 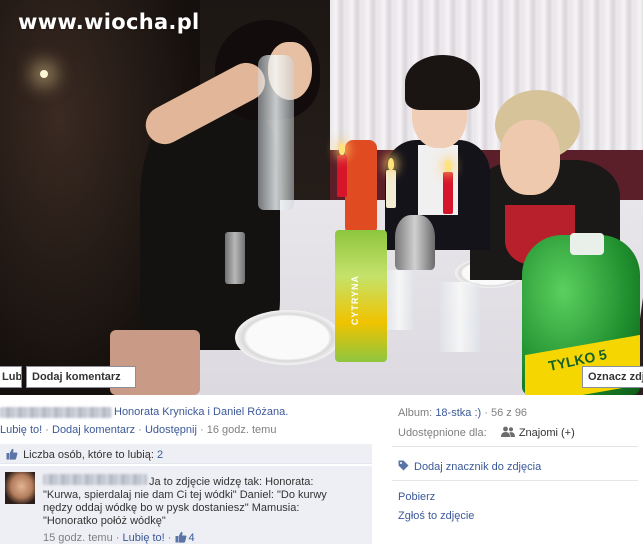 What do you see at coordinates (186, 454) in the screenshot?
I see `likes-summary: Liczba osób, które to lubią: 2` at bounding box center [186, 454].